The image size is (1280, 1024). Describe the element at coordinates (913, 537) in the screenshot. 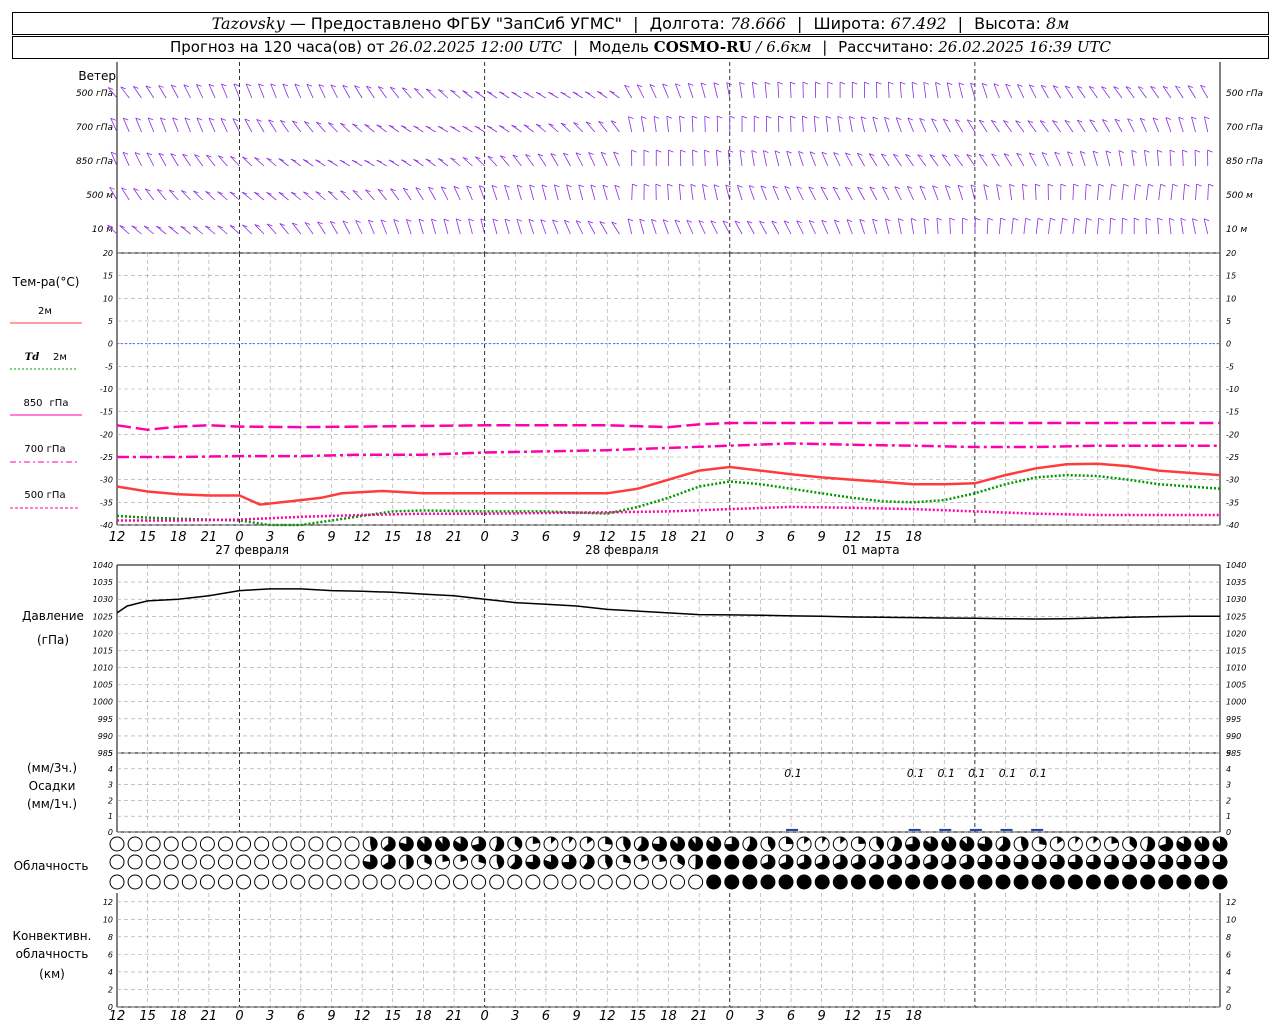

I see `temp-x-tick: 18` at that location.